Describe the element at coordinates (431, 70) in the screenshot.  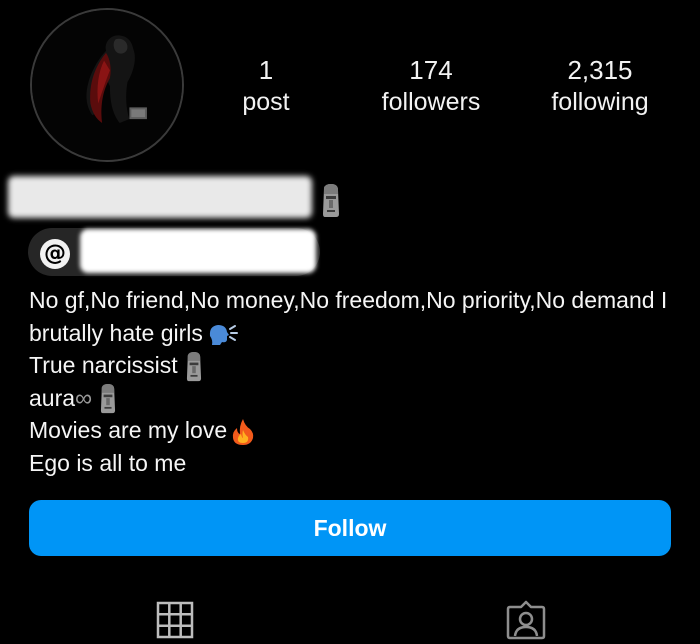
I see `followers-count: 174` at that location.